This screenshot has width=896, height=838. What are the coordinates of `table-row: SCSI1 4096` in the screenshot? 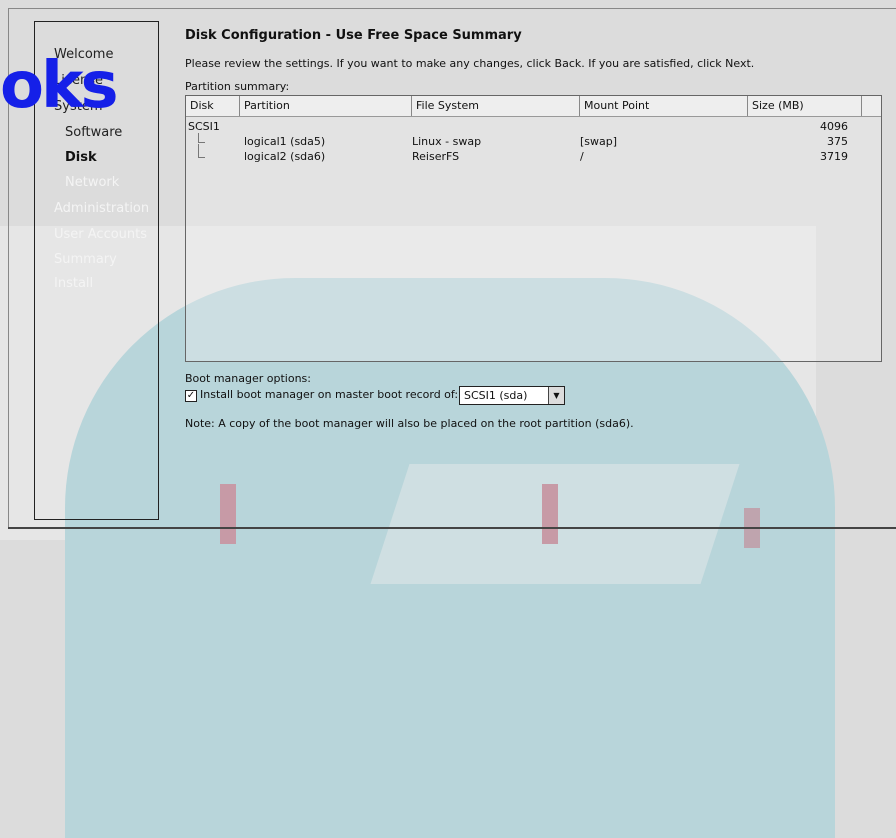 It's located at (524, 127).